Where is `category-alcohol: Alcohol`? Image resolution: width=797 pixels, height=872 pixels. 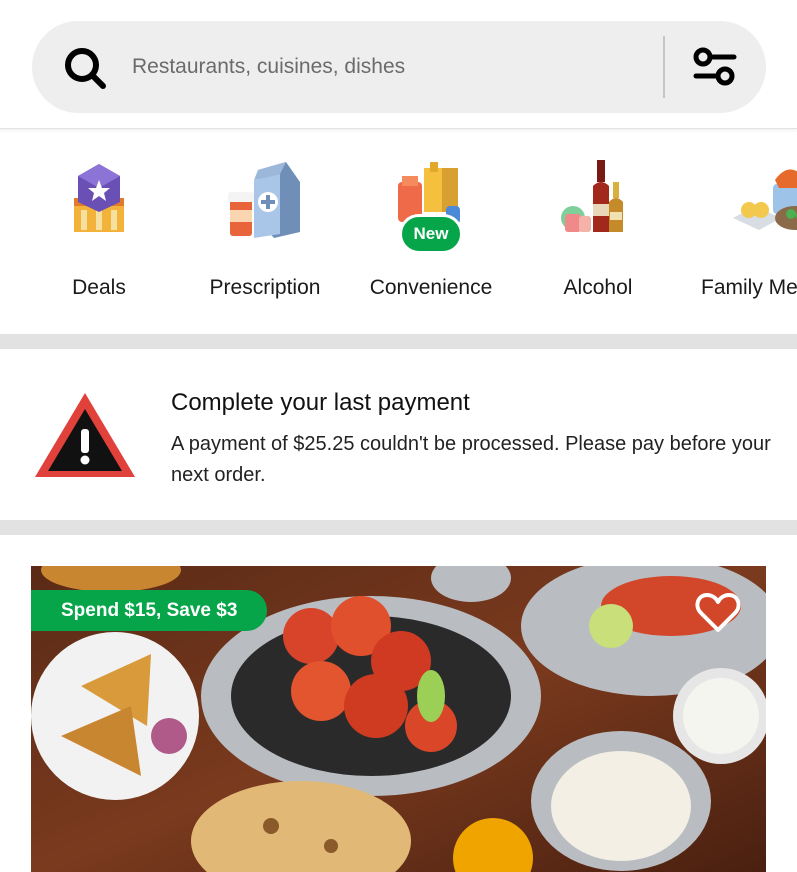
category-alcohol: Alcohol is located at coordinates (598, 232).